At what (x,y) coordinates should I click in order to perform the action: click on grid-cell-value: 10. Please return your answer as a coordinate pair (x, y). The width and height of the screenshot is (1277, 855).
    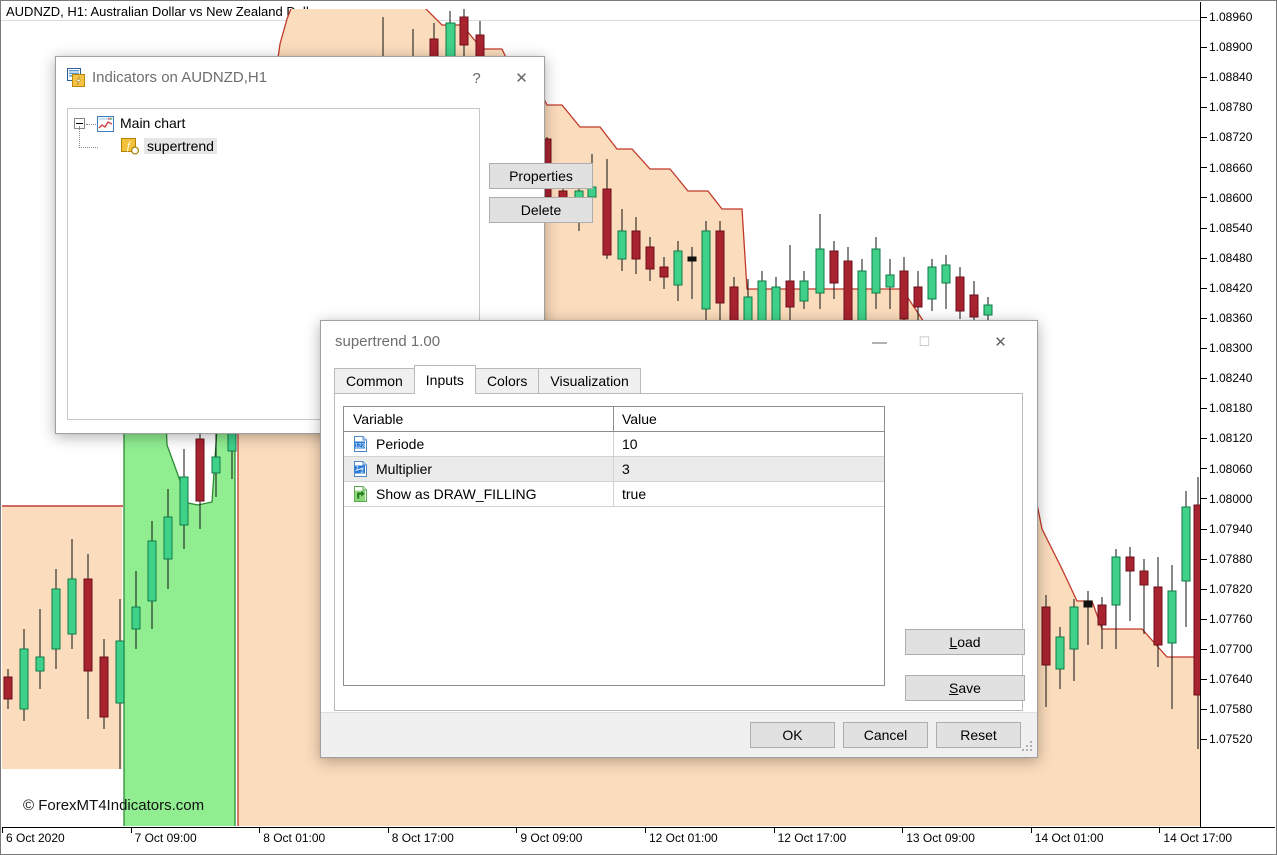
    Looking at the image, I should click on (749, 444).